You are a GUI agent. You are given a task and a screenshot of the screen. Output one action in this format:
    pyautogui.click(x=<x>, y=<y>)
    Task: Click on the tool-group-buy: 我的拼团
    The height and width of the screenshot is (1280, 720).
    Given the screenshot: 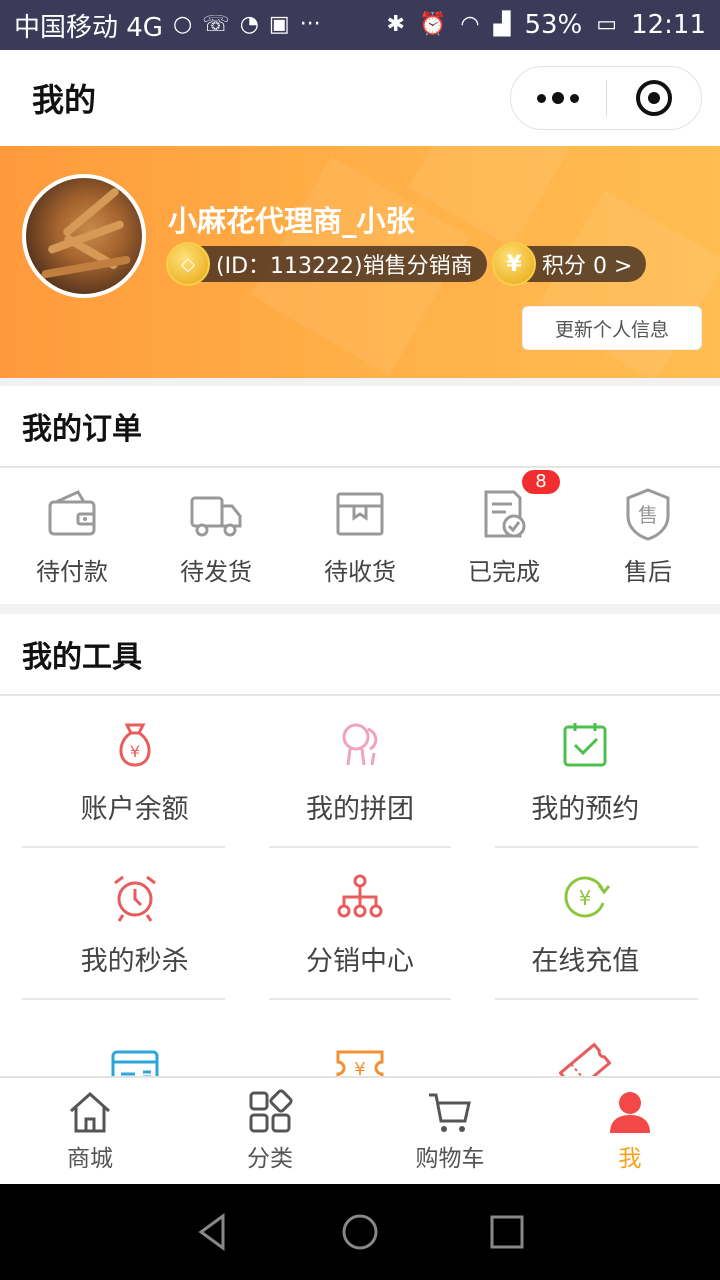 What is the action you would take?
    pyautogui.click(x=359, y=772)
    